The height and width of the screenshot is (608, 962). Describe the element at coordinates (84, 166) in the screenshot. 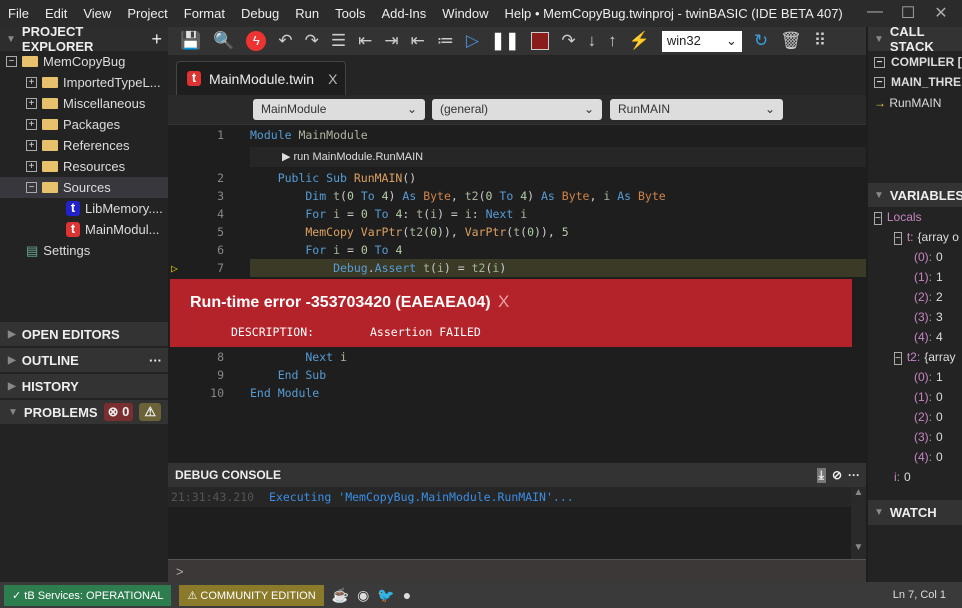

I see `tree-item: + Resources` at that location.